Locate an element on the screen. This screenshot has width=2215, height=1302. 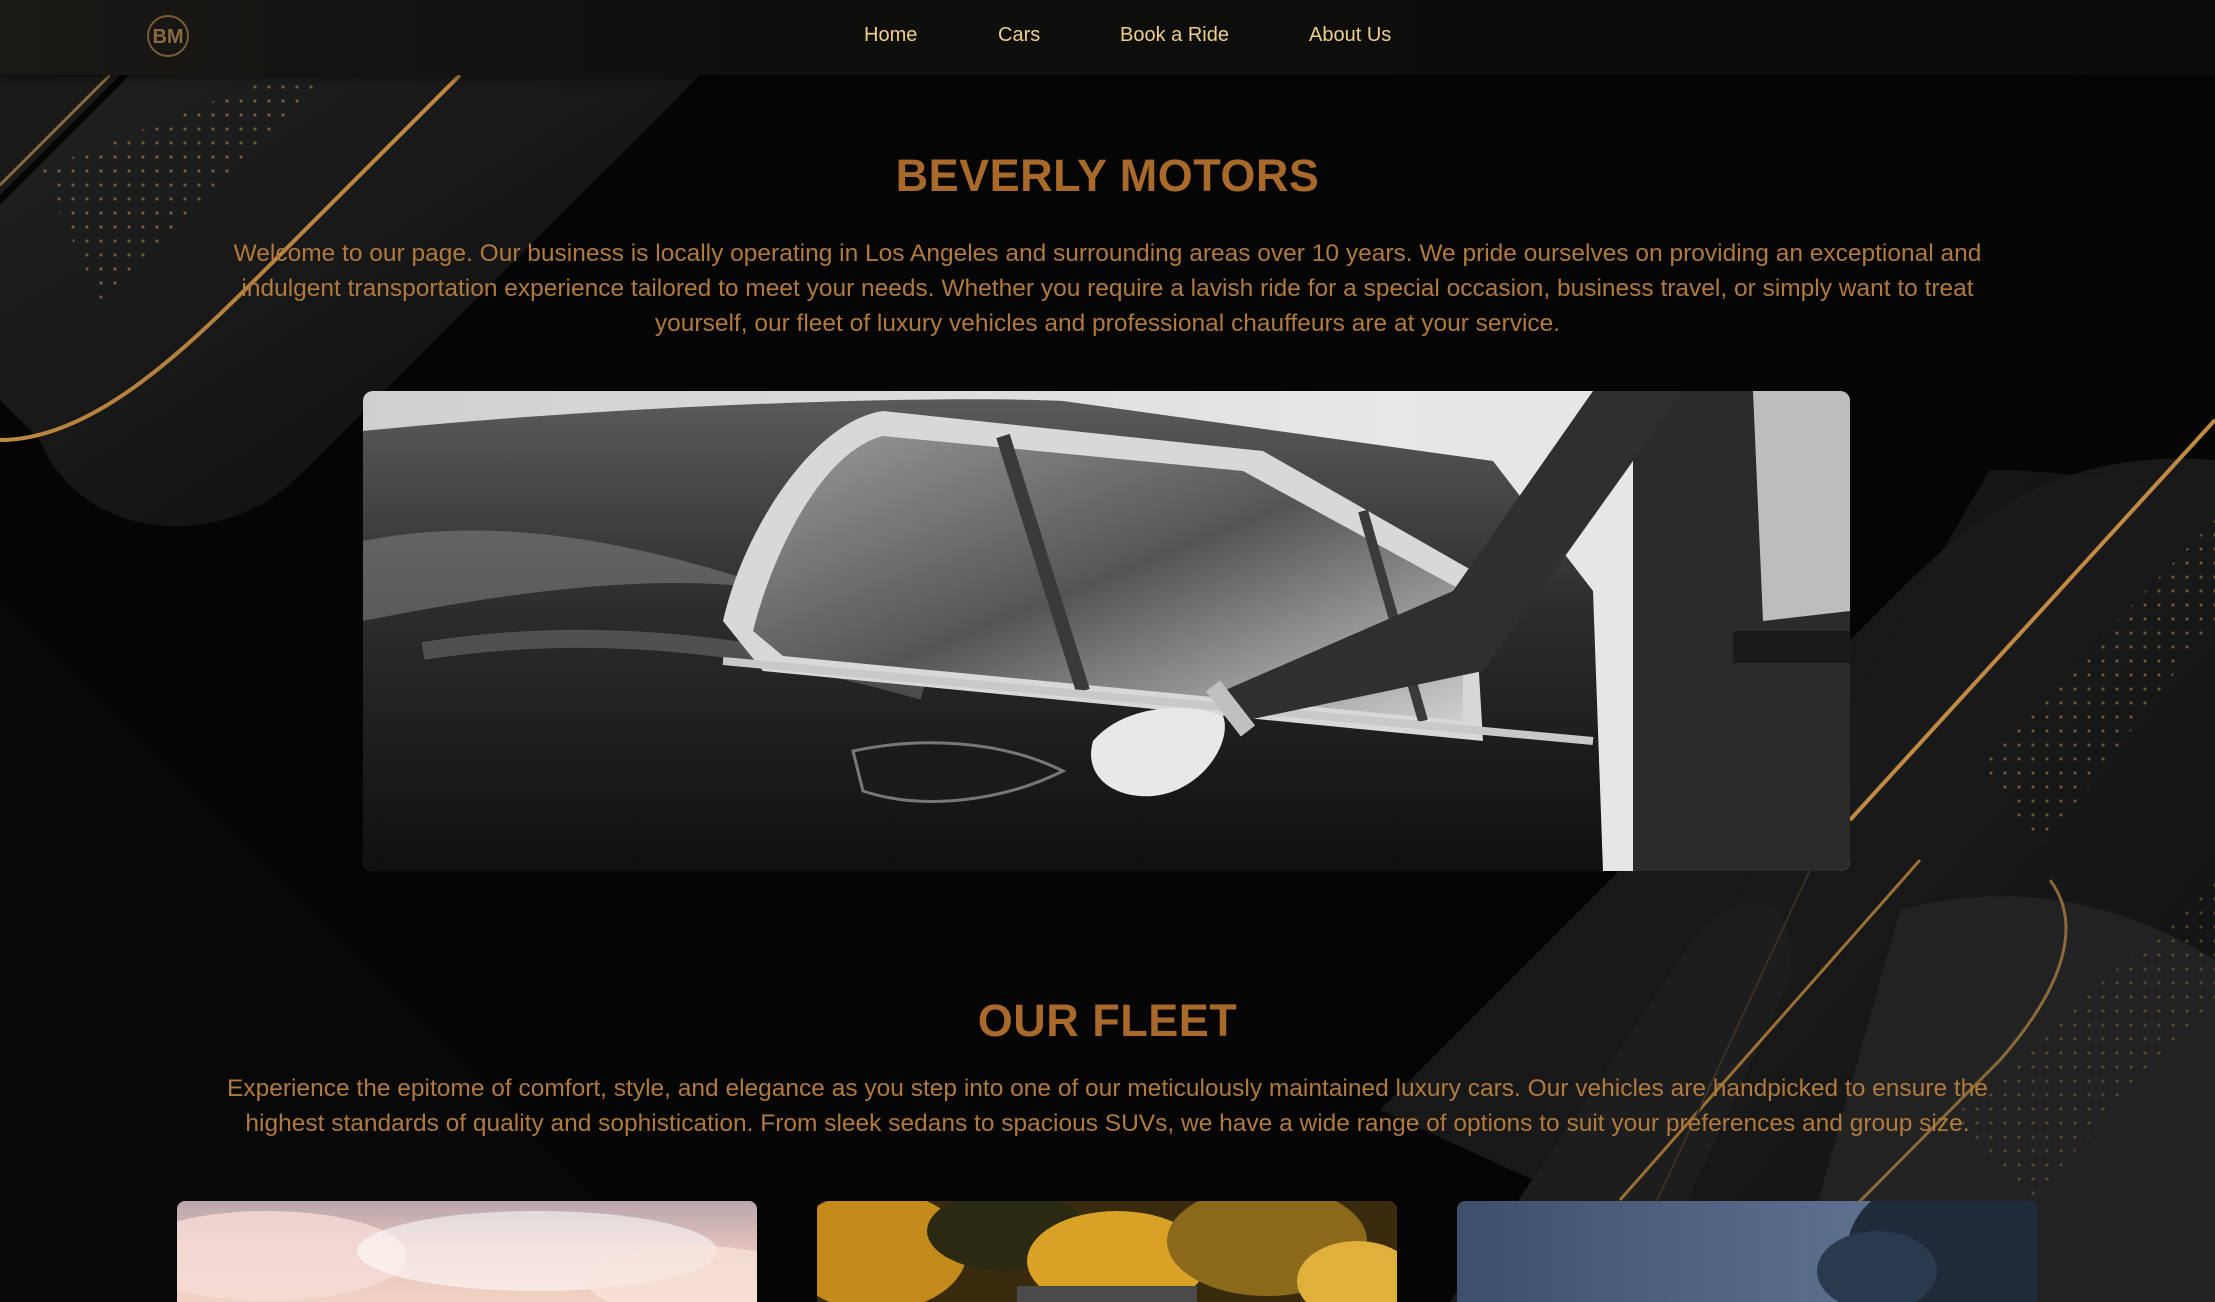
page-title: BEVERLY MOTORS is located at coordinates (1107, 175).